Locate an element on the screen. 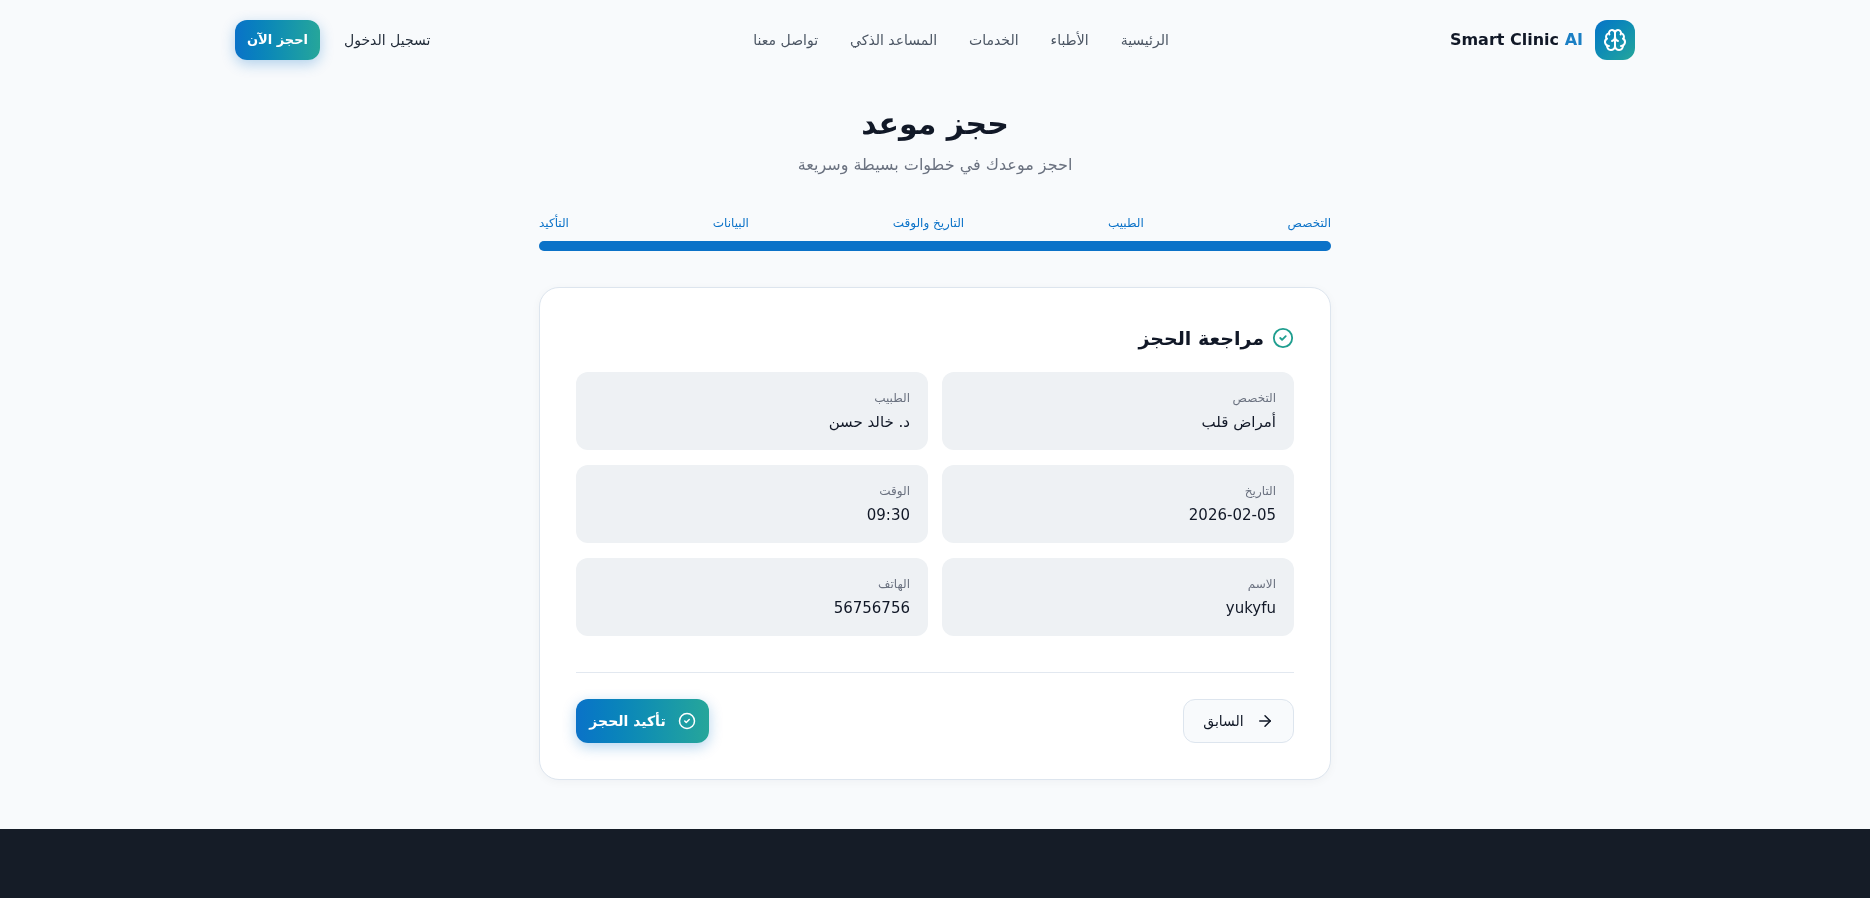 The height and width of the screenshot is (898, 1870). previous-button: السابق is located at coordinates (1238, 721).